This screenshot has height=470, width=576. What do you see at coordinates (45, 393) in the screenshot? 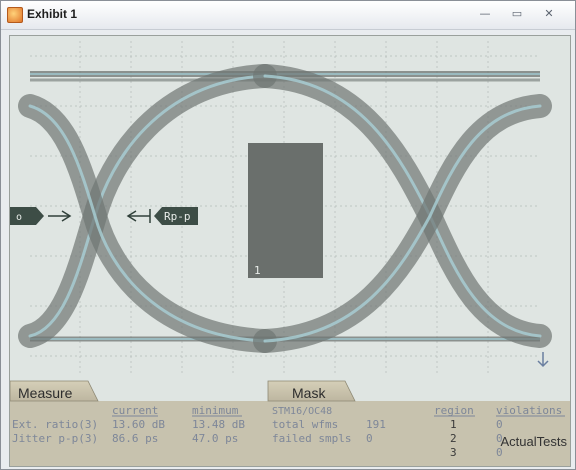
I see `tab-measure-label: Measure` at bounding box center [45, 393].